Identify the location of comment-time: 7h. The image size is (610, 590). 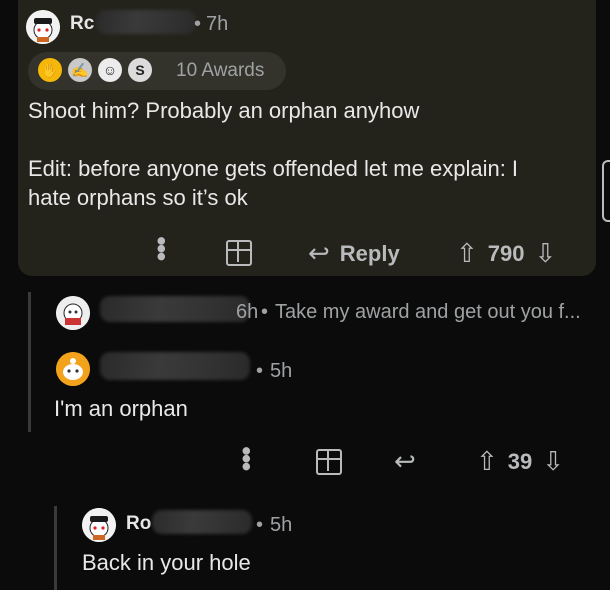
(217, 24).